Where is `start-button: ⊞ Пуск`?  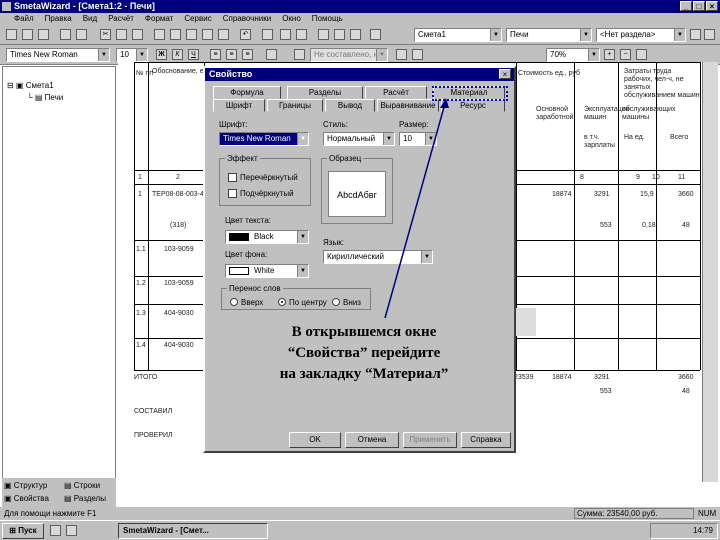
start-button: ⊞ Пуск is located at coordinates (23, 531).